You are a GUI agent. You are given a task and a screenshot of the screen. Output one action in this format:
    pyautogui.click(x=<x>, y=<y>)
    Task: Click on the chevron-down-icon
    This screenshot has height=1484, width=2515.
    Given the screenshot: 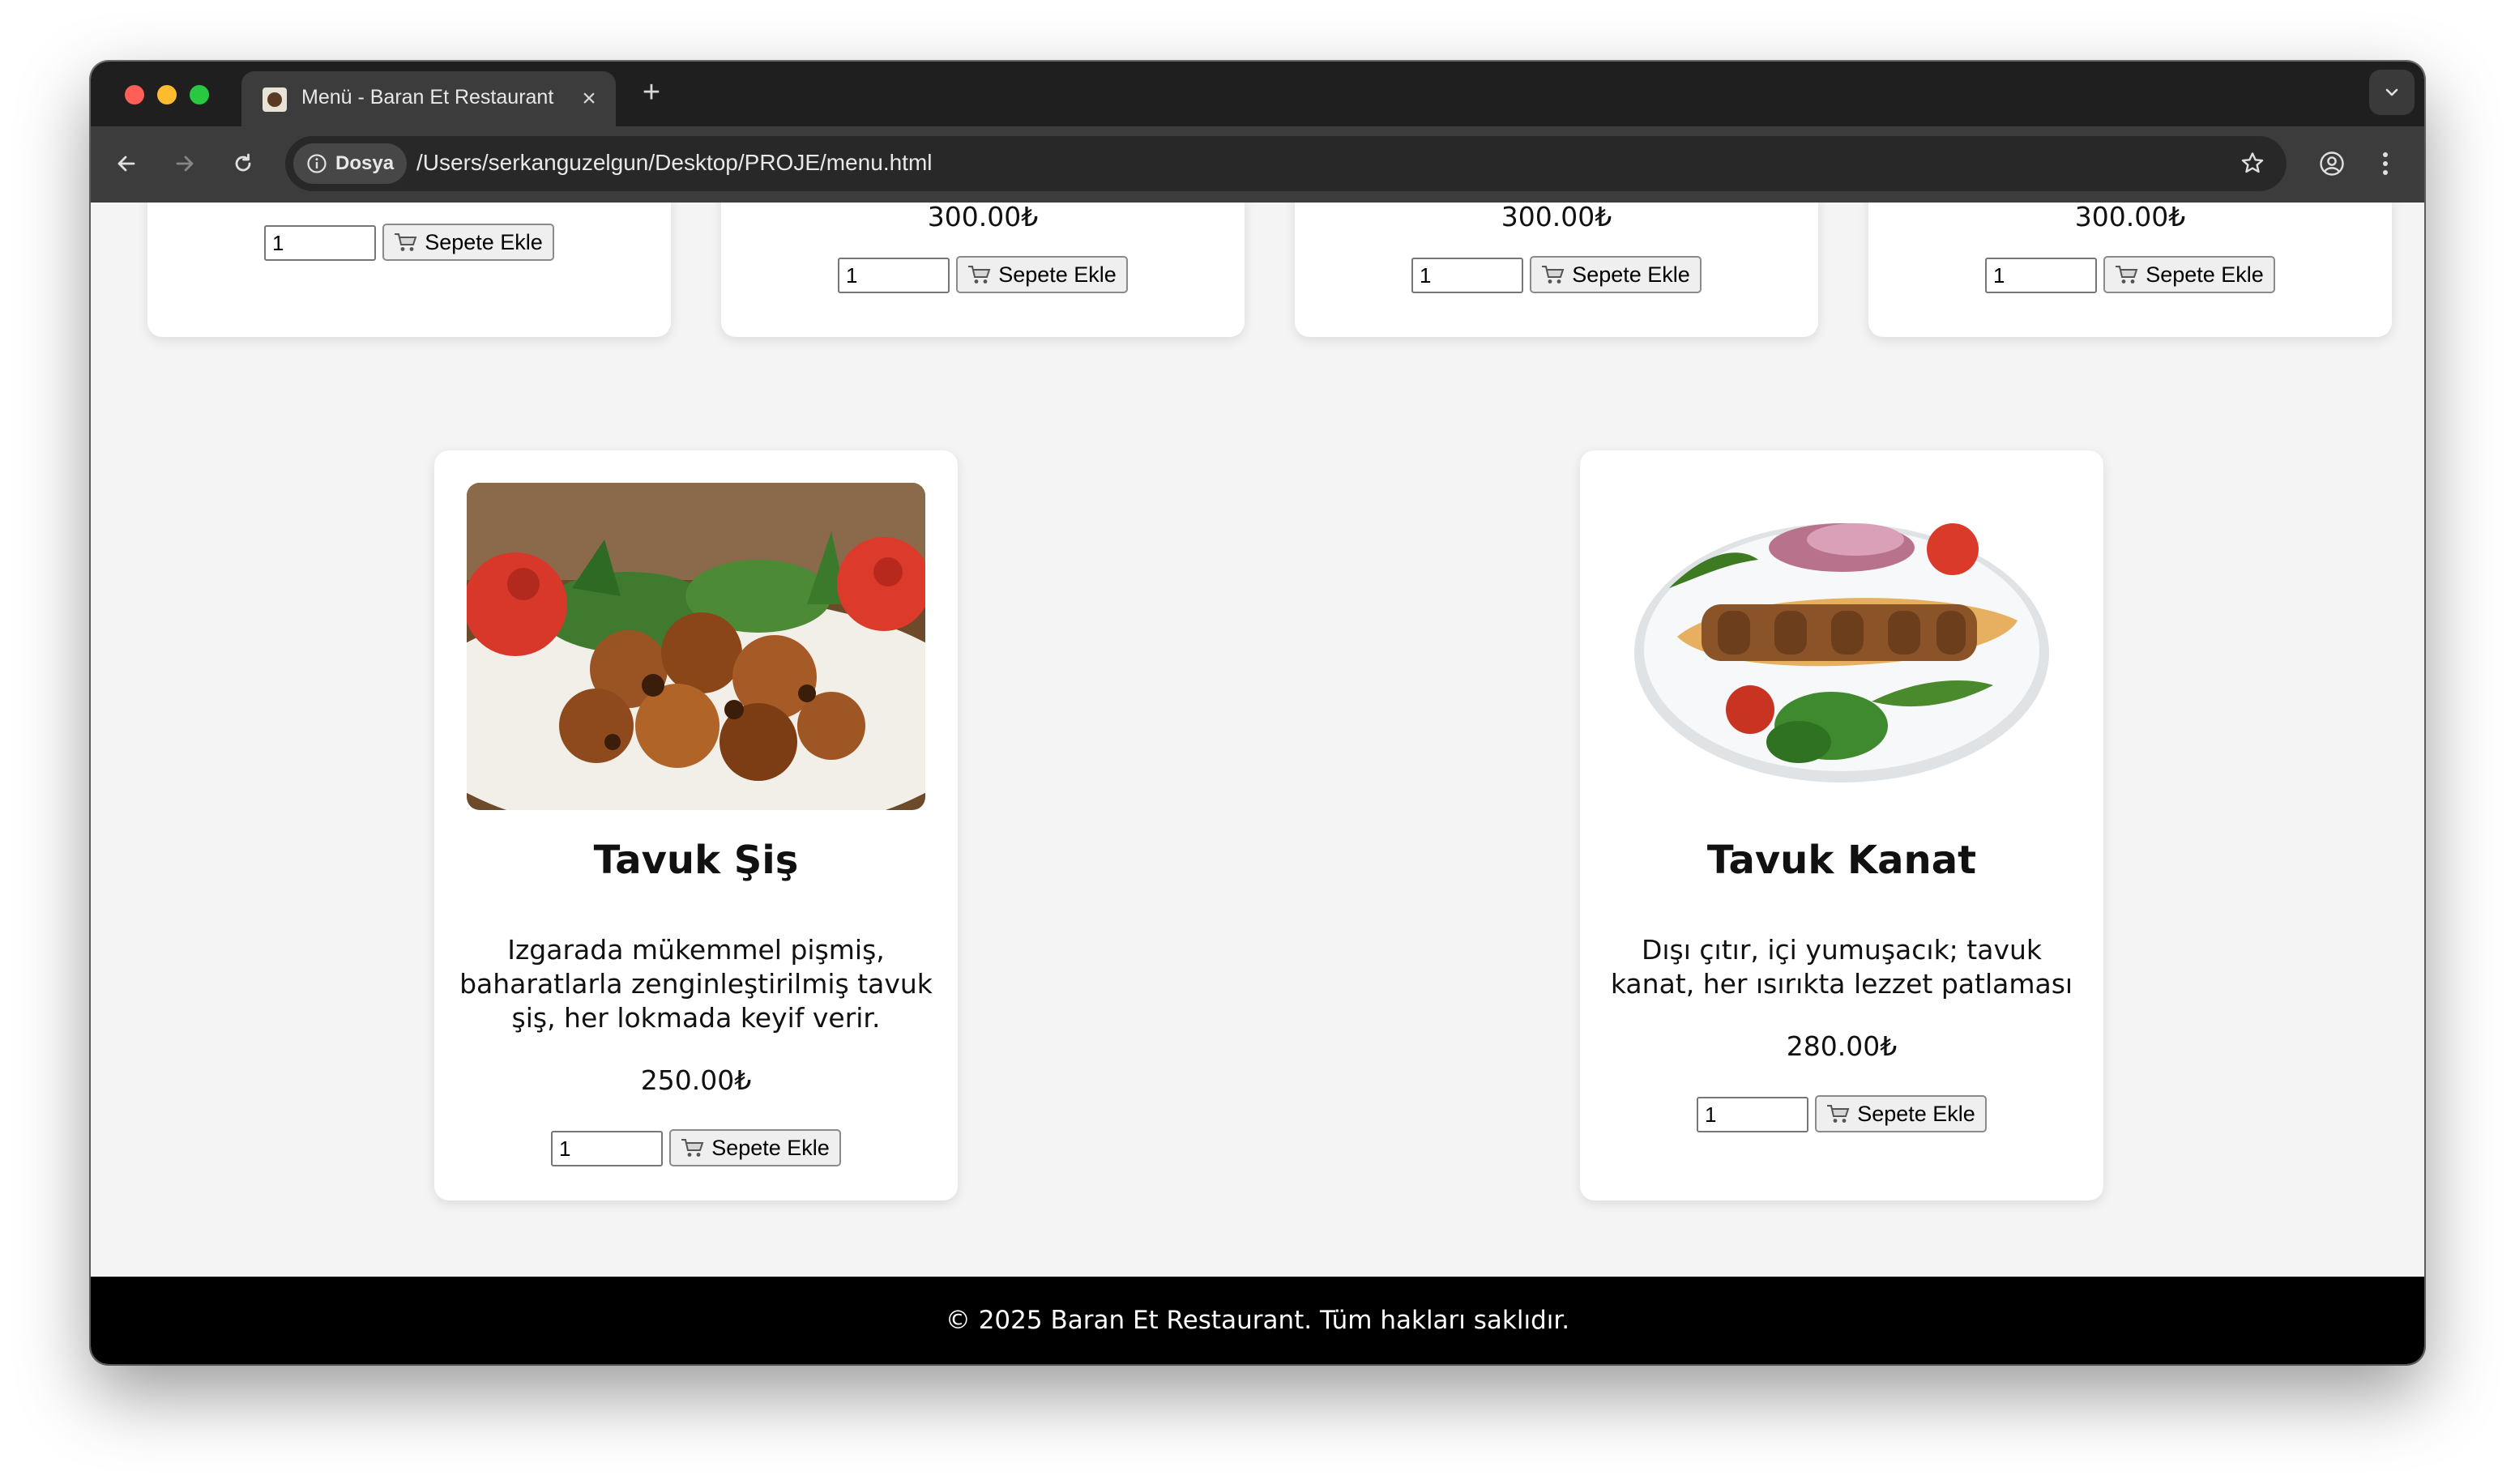 What is the action you would take?
    pyautogui.click(x=2392, y=92)
    